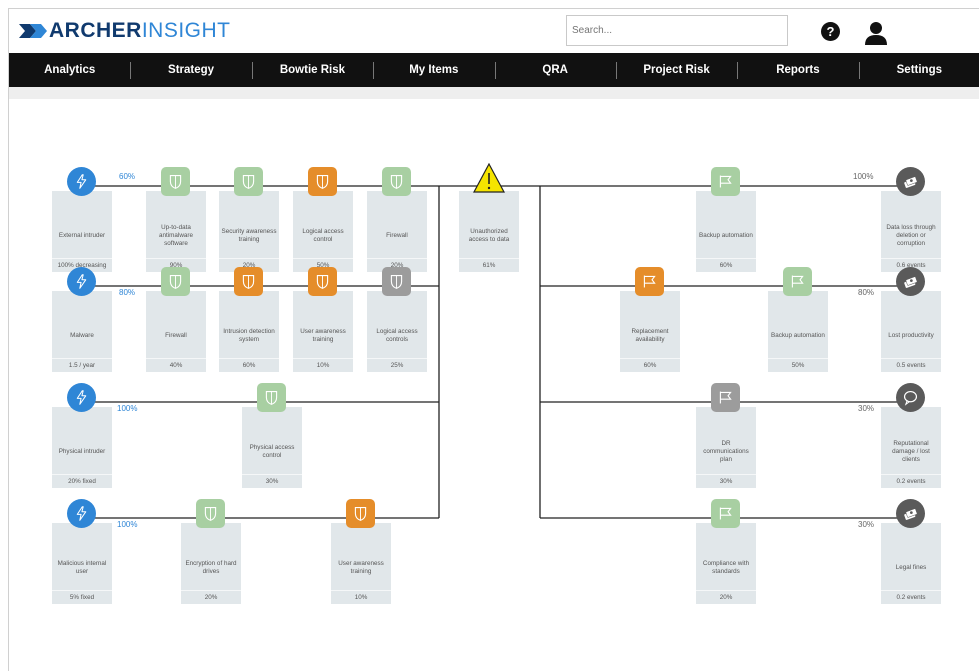  What do you see at coordinates (82, 231) in the screenshot?
I see `threat-card: External intruder 100% decreasing` at bounding box center [82, 231].